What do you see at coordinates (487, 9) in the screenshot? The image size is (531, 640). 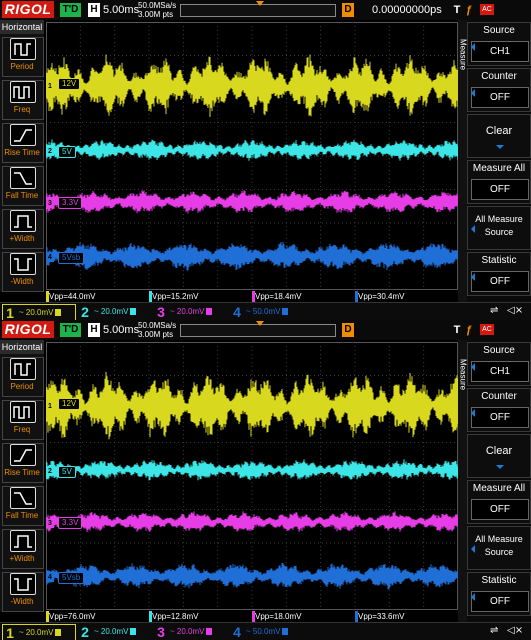 I see `trigger-coupling: AC` at bounding box center [487, 9].